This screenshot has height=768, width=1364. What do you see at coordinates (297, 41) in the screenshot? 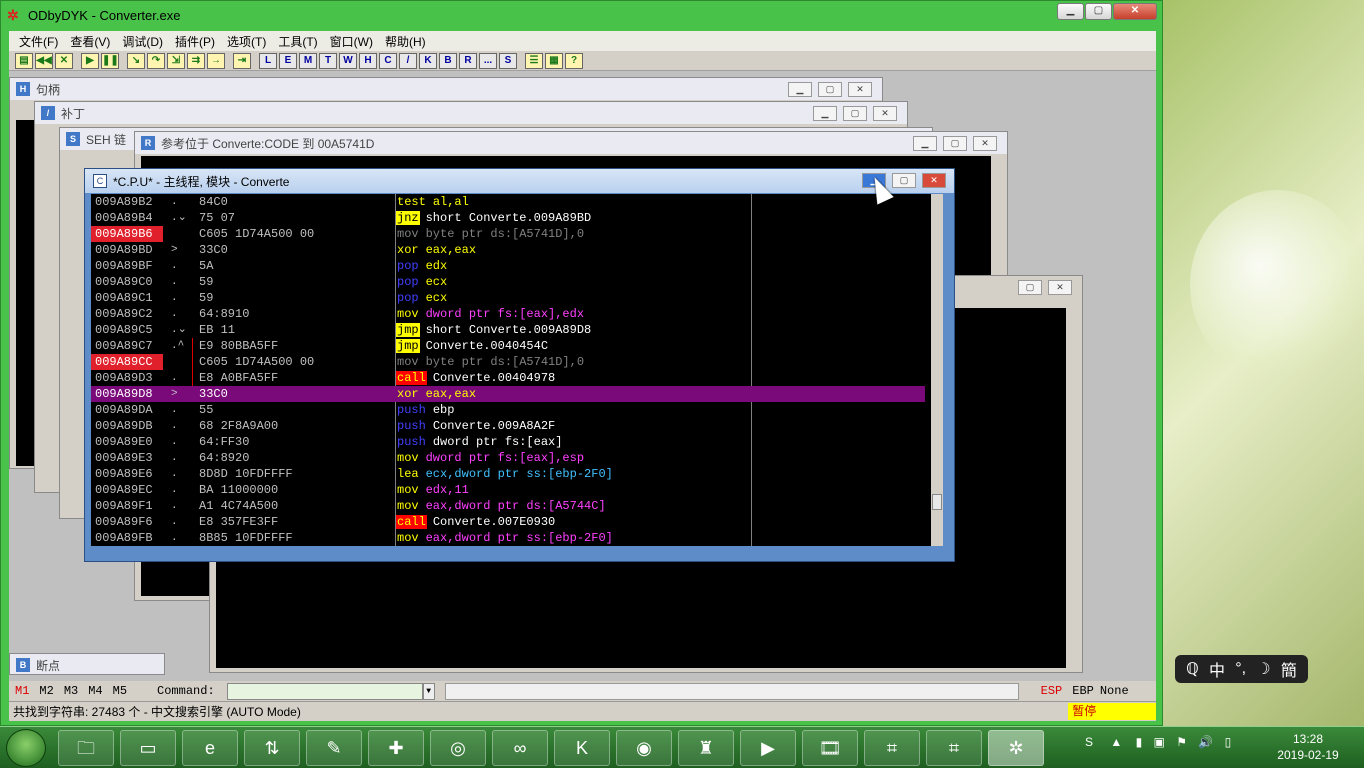
I see `menu-tools: 工具(T)` at bounding box center [297, 41].